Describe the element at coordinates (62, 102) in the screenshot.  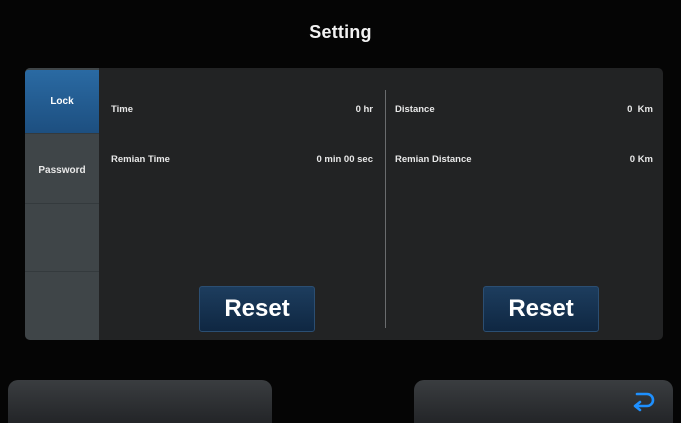
I see `tab-lock: Lock` at that location.